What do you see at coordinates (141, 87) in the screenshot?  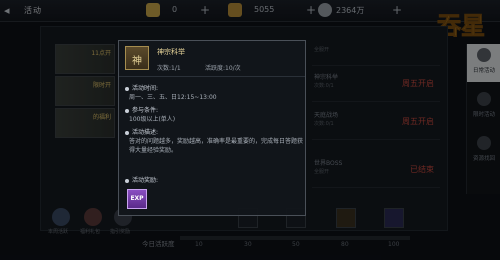 I see `time-heading: 活动时间:` at bounding box center [141, 87].